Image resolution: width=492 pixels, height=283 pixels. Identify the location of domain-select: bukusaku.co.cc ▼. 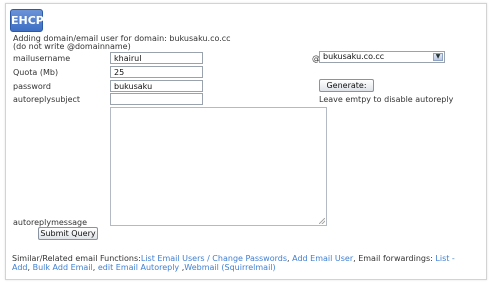
(382, 57).